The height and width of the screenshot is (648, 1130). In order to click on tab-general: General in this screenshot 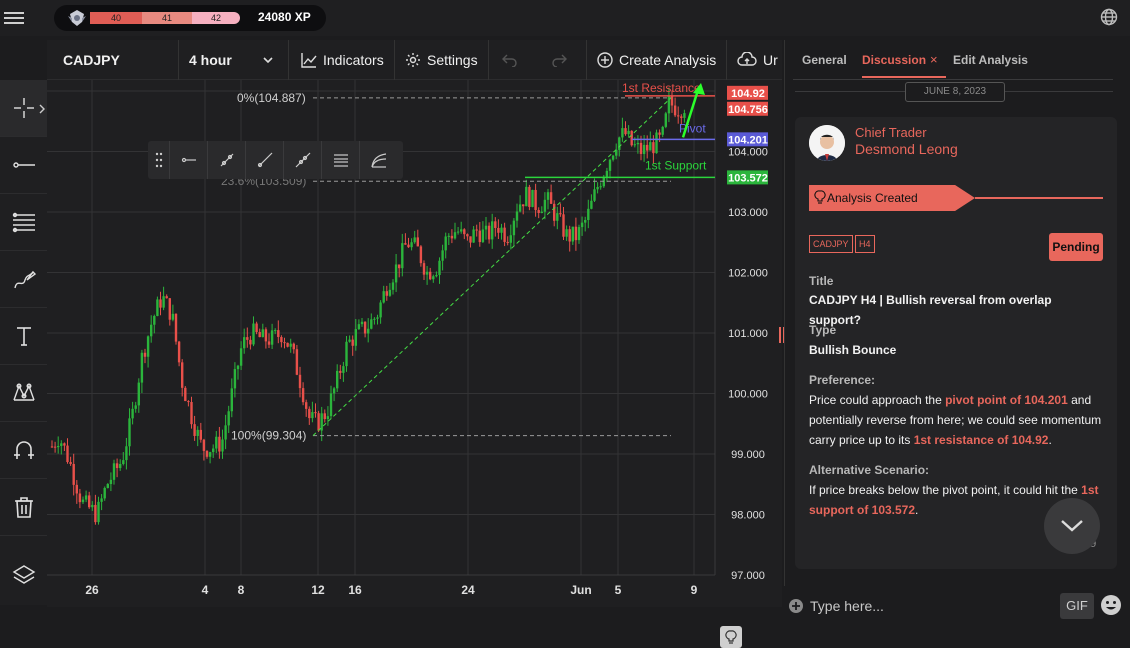, I will do `click(824, 60)`.